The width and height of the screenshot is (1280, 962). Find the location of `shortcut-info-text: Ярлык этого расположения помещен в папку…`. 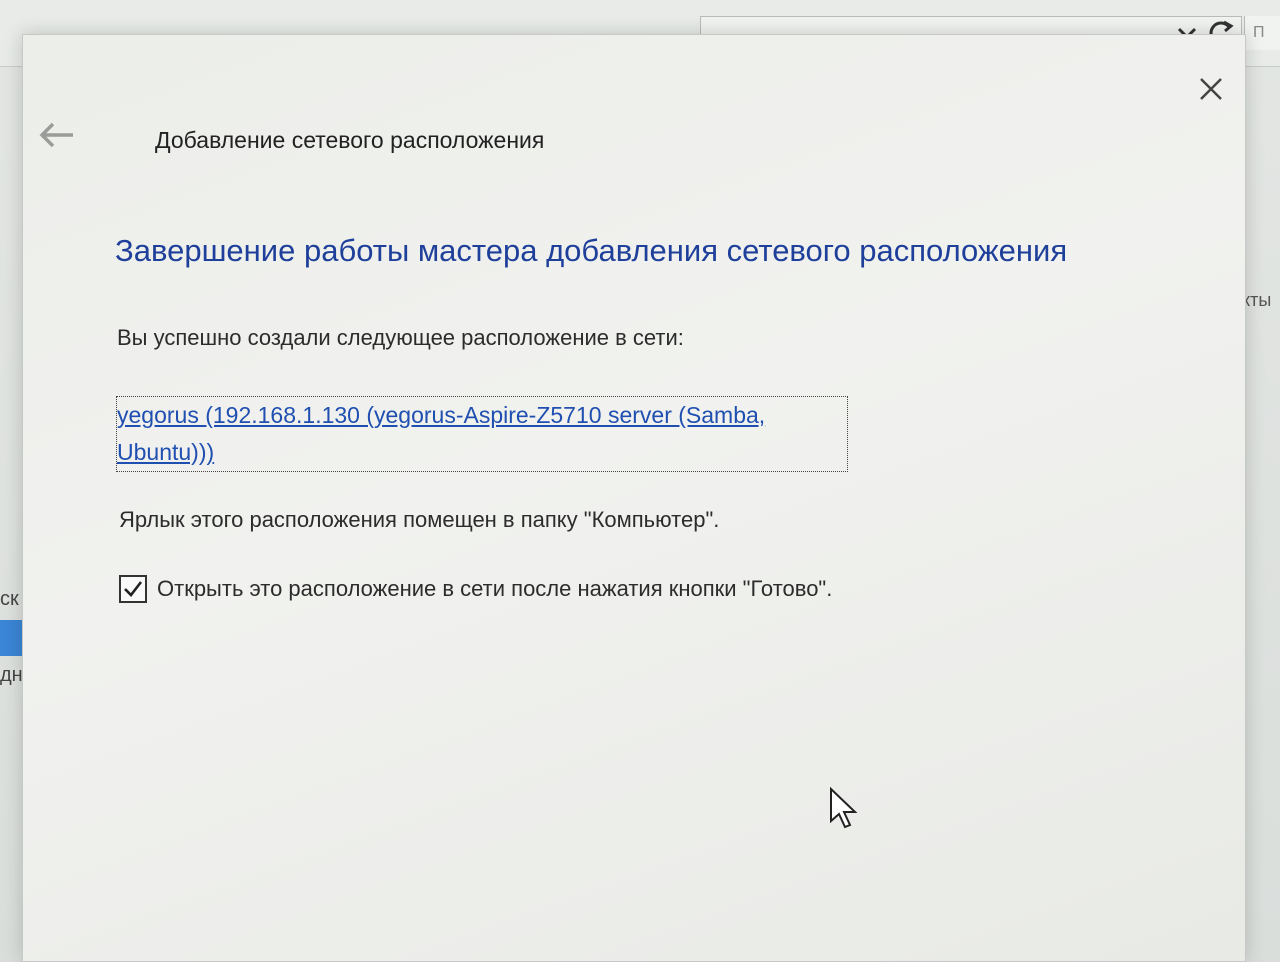

shortcut-info-text: Ярлык этого расположения помещен в папку… is located at coordinates (419, 519).